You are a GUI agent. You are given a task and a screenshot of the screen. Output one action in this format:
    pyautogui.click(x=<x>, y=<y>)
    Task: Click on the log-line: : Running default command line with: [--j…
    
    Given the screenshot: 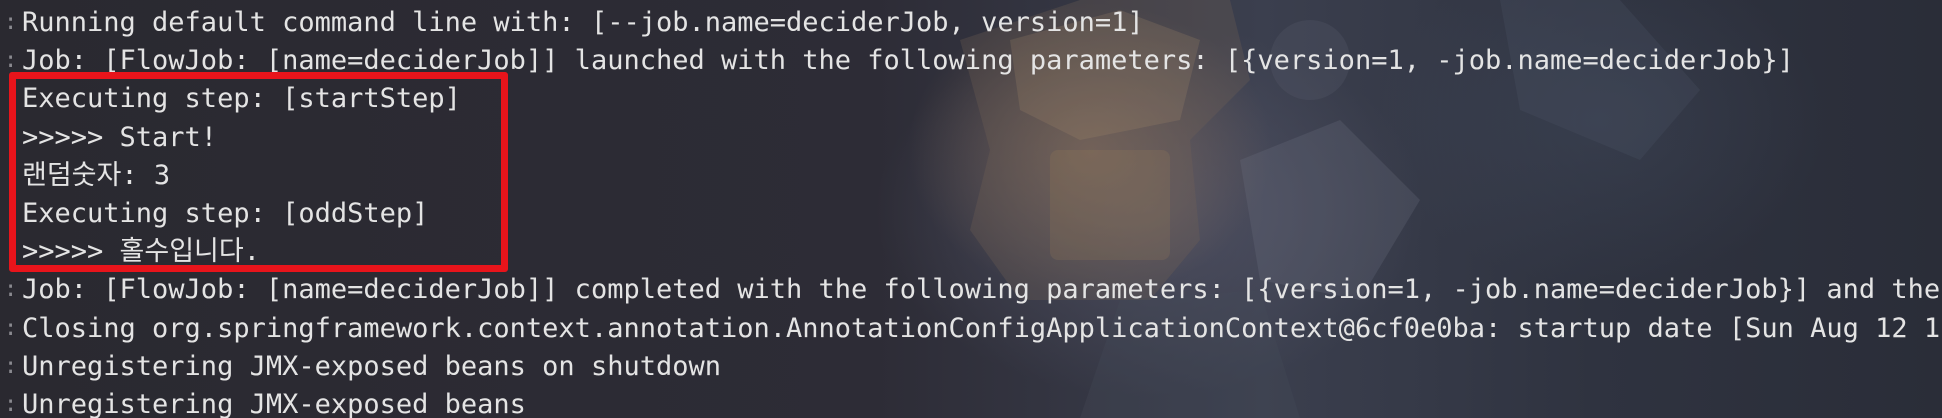 What is the action you would take?
    pyautogui.click(x=971, y=23)
    